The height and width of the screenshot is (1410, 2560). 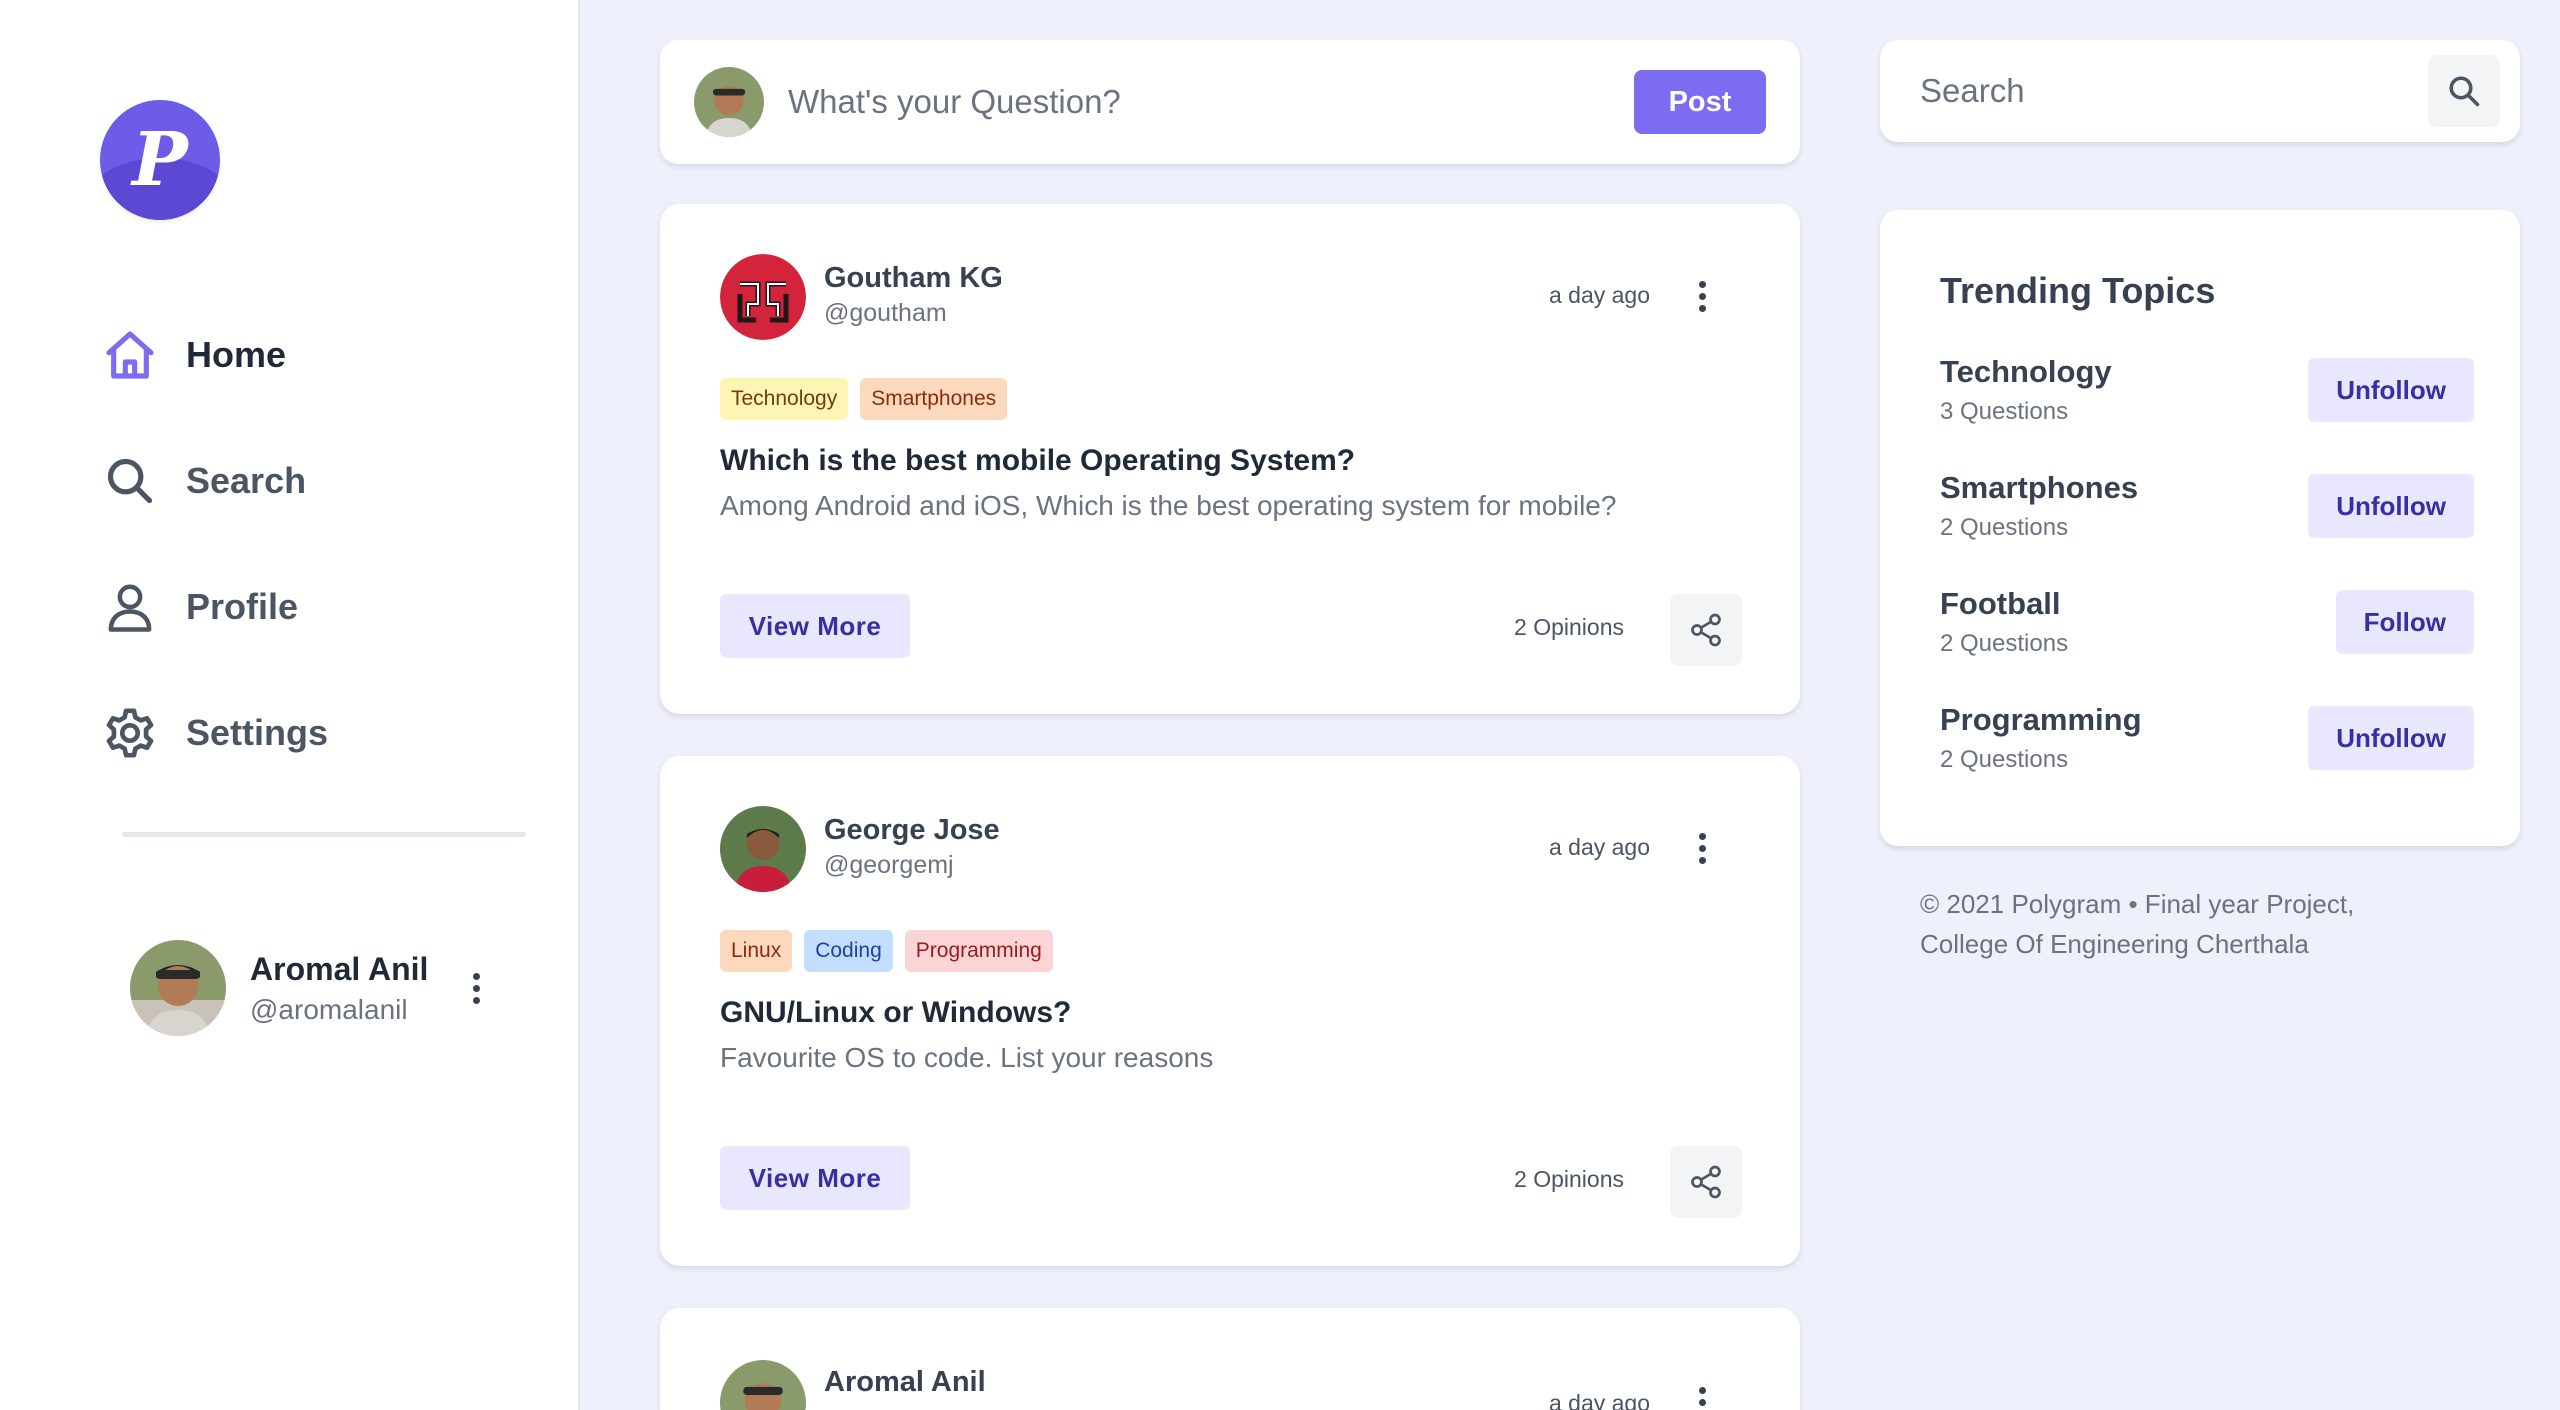 I want to click on author-handle: @georgemj, so click(x=889, y=865).